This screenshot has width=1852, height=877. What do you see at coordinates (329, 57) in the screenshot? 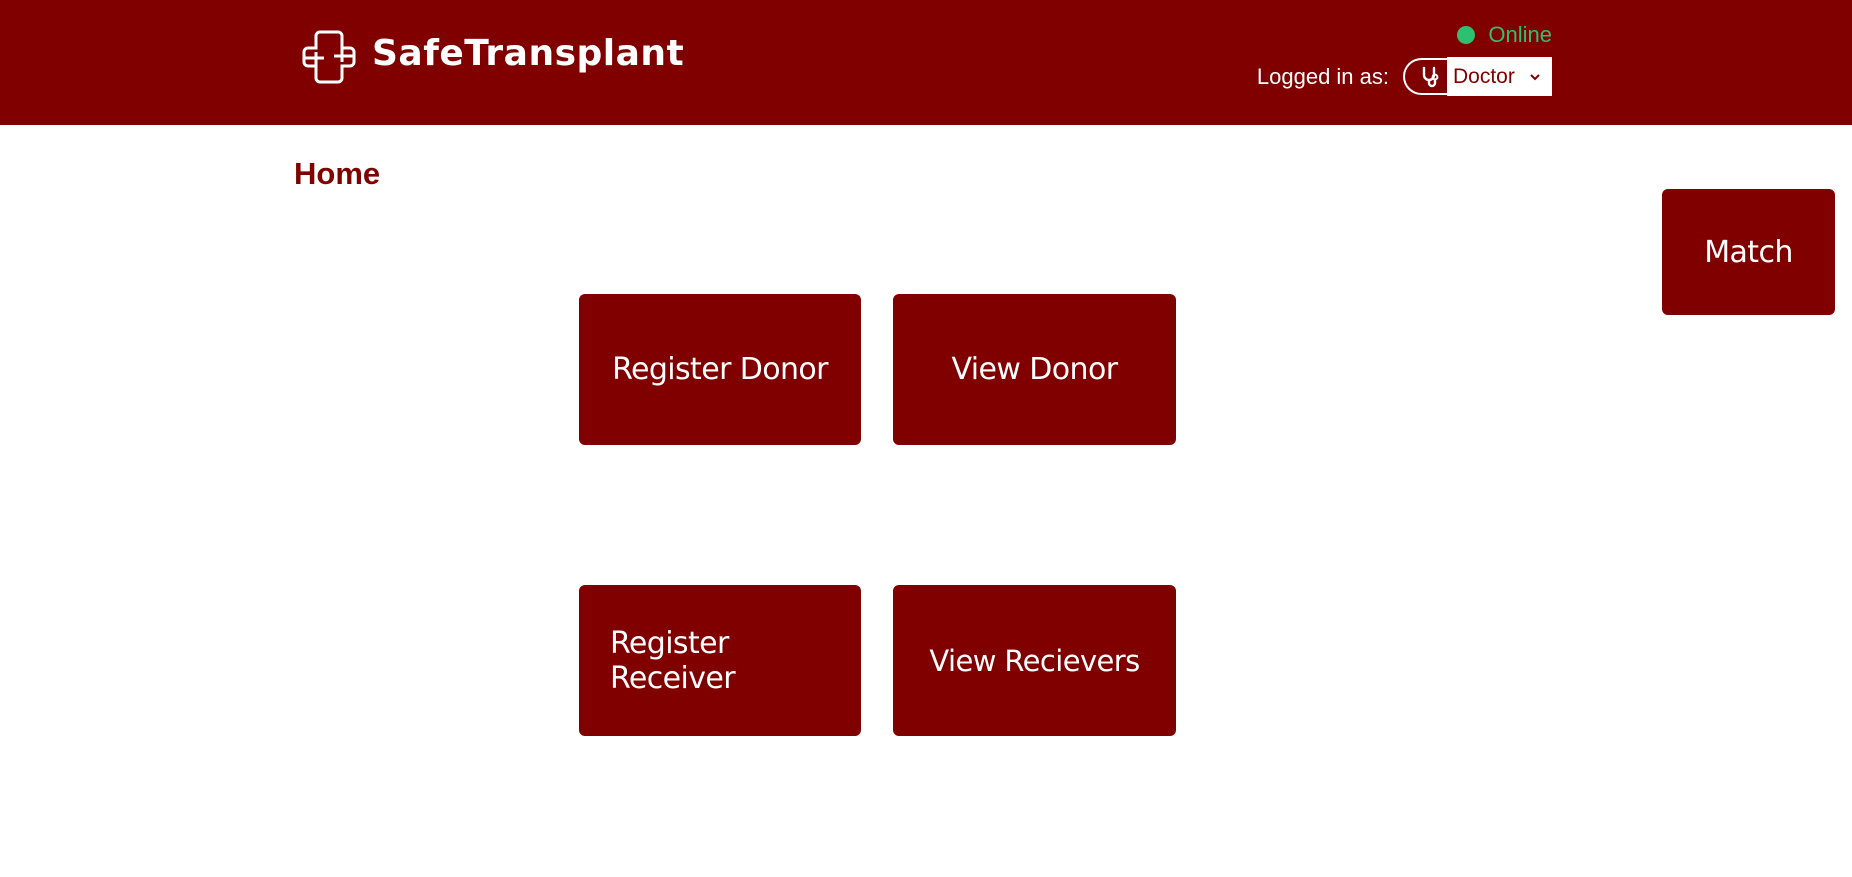
I see `medical-cross-icon` at bounding box center [329, 57].